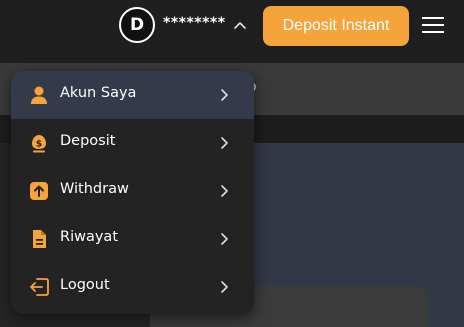 This screenshot has height=327, width=464. Describe the element at coordinates (194, 23) in the screenshot. I see `masked-username: ********` at that location.